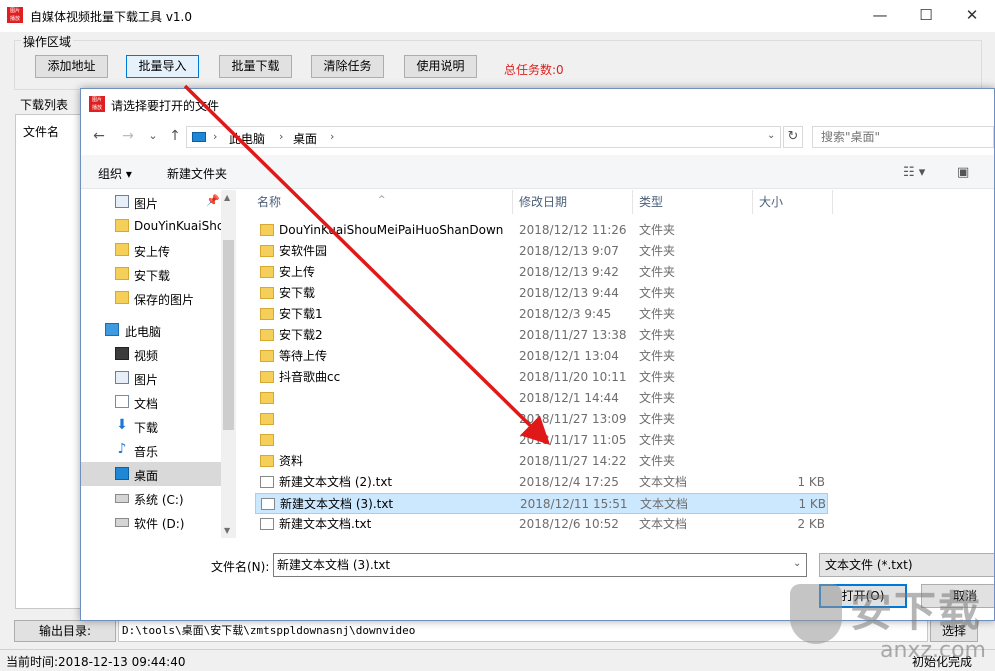 This screenshot has height=671, width=995. What do you see at coordinates (151, 498) in the screenshot?
I see `nav-item-drive-c: 系统 (C:)` at bounding box center [151, 498].